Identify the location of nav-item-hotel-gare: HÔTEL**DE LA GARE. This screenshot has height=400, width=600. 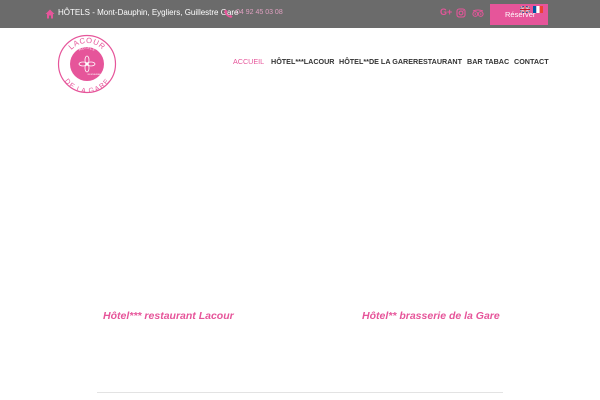
(376, 61).